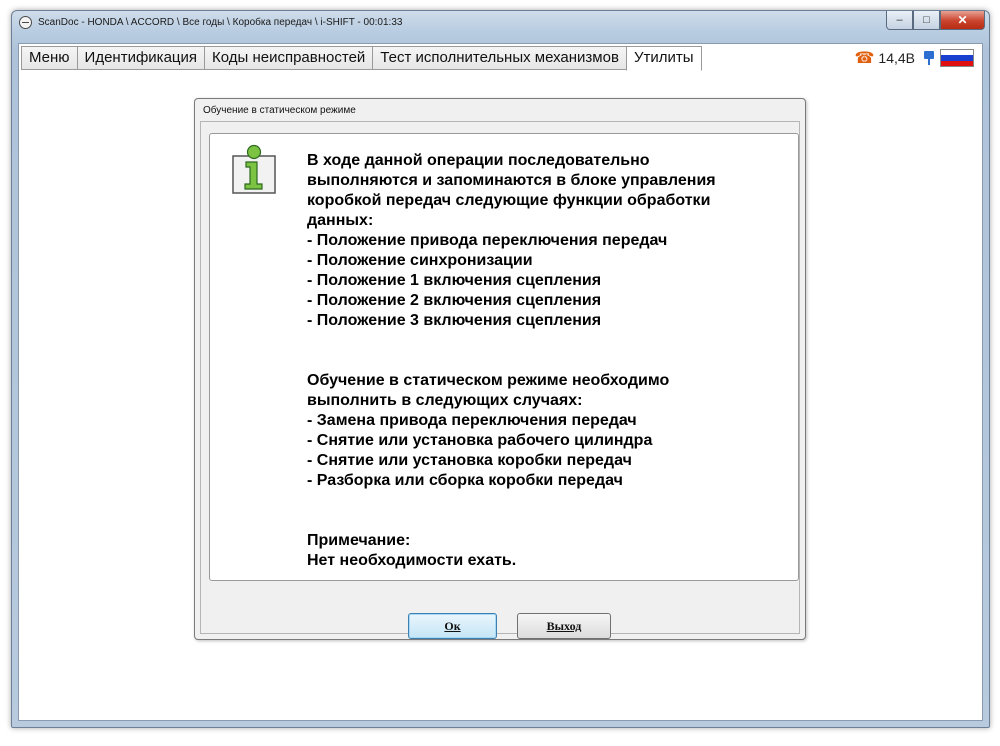 The image size is (1000, 746). What do you see at coordinates (962, 20) in the screenshot?
I see `close-button: ✕` at bounding box center [962, 20].